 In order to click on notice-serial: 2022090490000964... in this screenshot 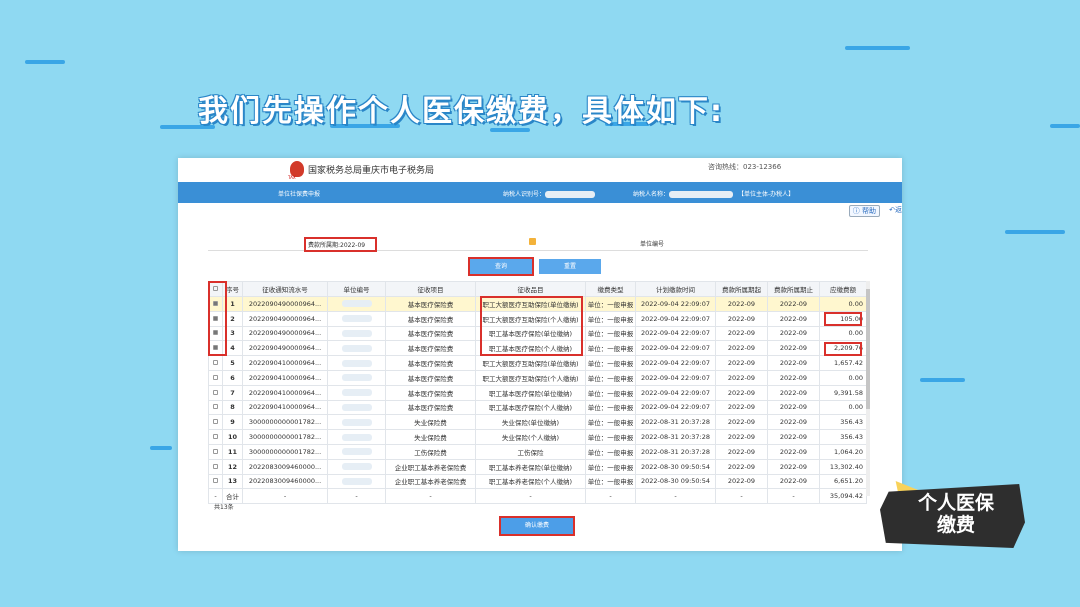, I will do `click(285, 318)`.